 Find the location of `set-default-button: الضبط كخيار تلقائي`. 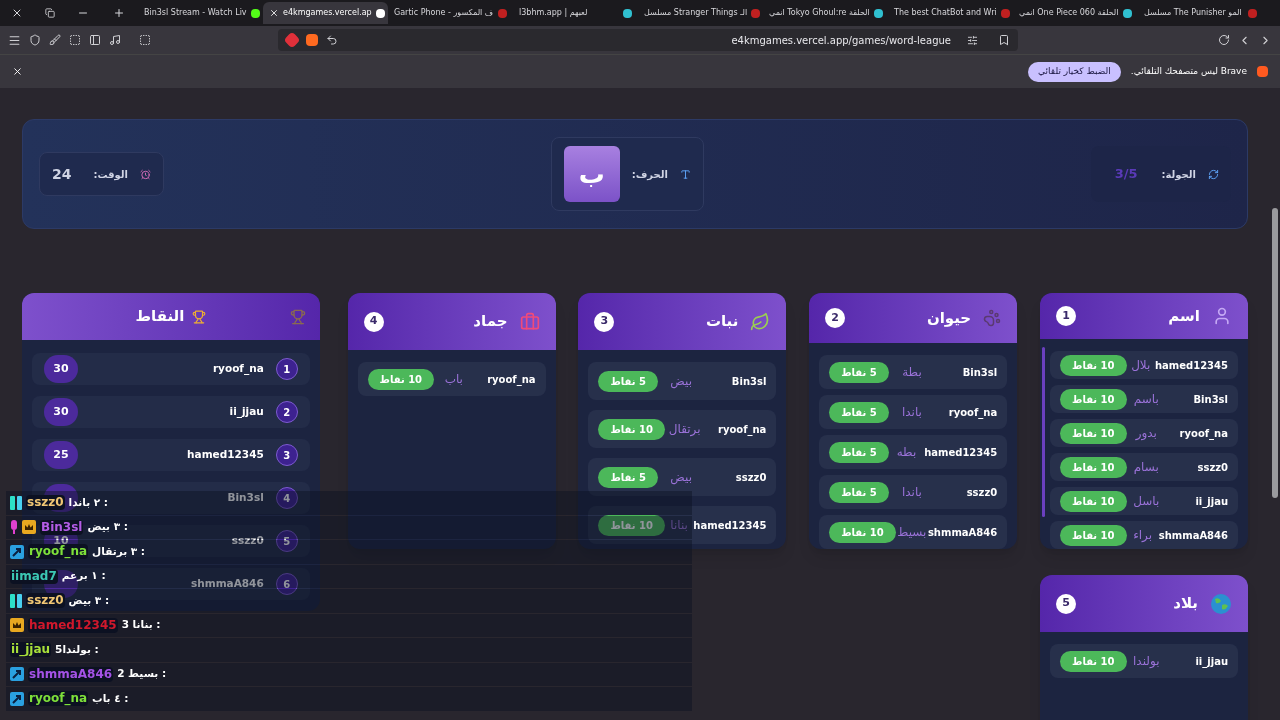

set-default-button: الضبط كخيار تلقائي is located at coordinates (1074, 71).